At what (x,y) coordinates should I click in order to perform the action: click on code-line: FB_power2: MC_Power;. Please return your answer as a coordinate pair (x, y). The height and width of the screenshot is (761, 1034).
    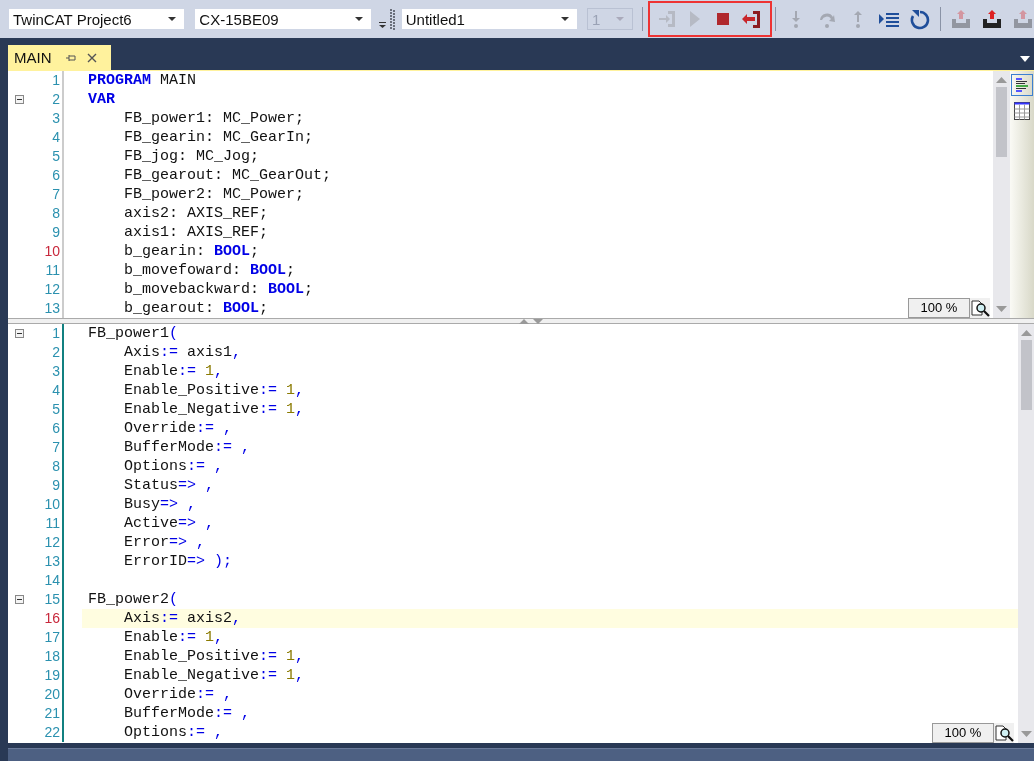
    Looking at the image, I should click on (214, 194).